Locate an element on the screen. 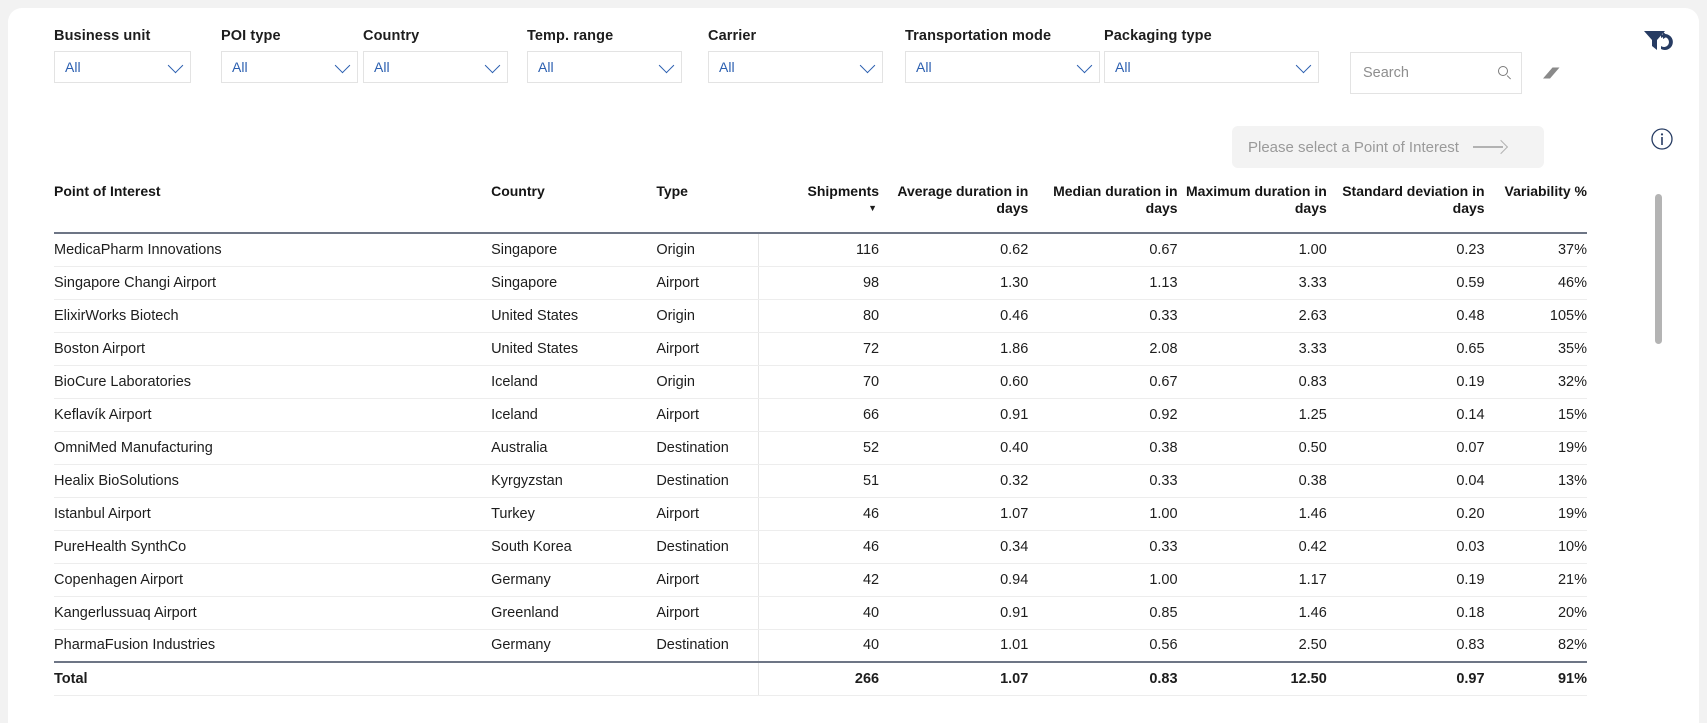 Image resolution: width=1707 pixels, height=723 pixels. cell-poi: PharmaFusion Industries is located at coordinates (273, 646).